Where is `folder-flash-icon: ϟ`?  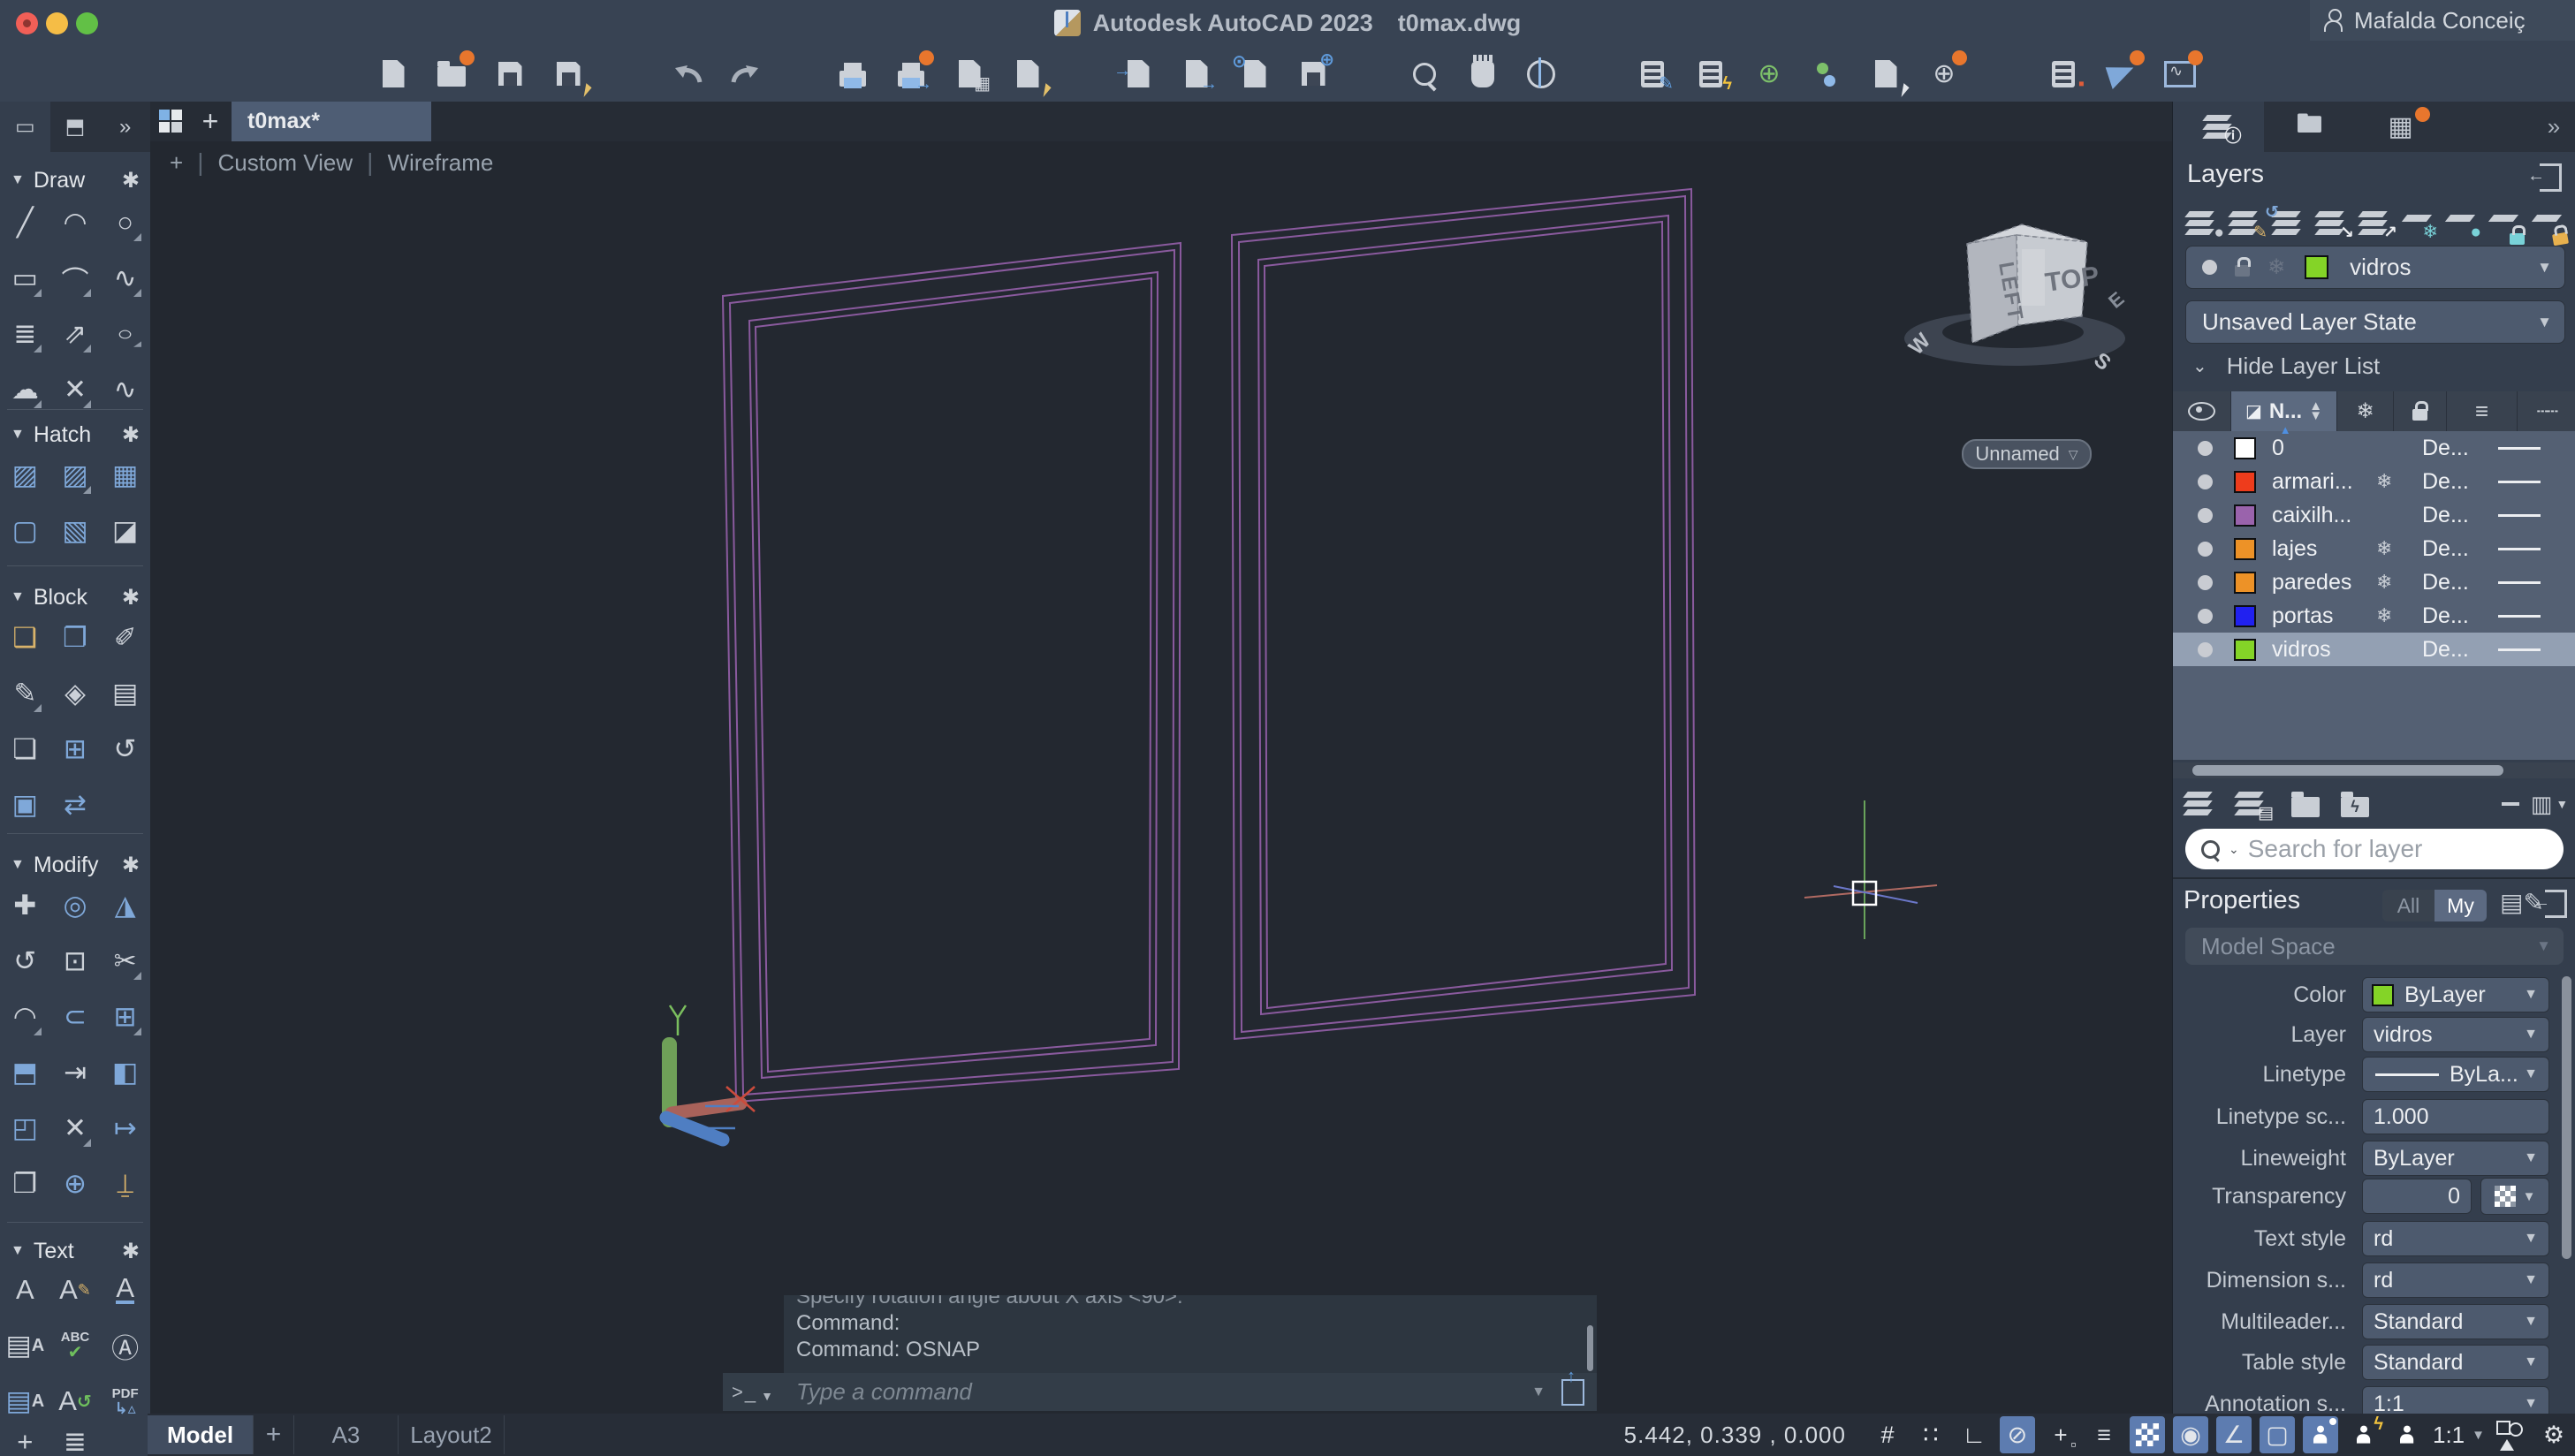
folder-flash-icon: ϟ is located at coordinates (2355, 804).